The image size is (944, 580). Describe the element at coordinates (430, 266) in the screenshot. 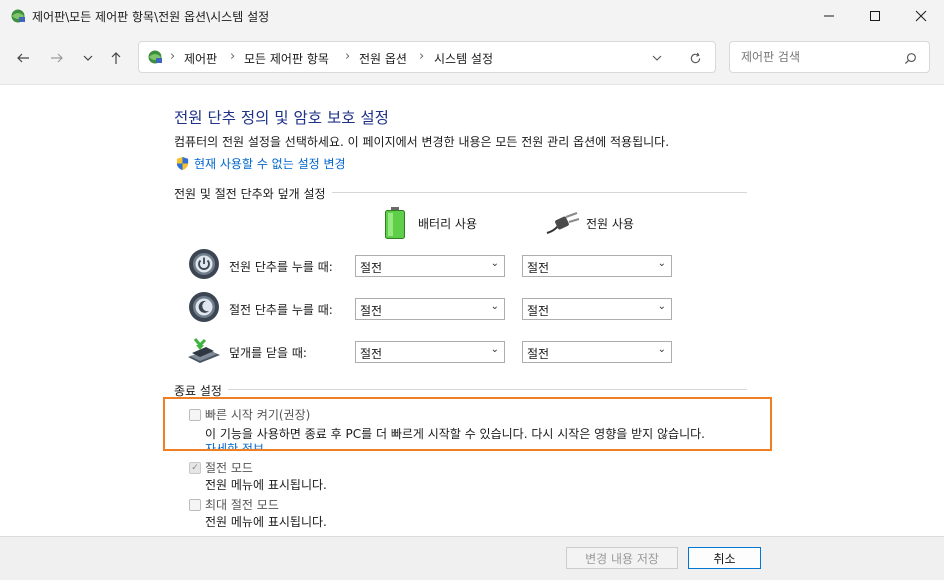

I see `power-button-battery-select: 절전 ⌄` at that location.